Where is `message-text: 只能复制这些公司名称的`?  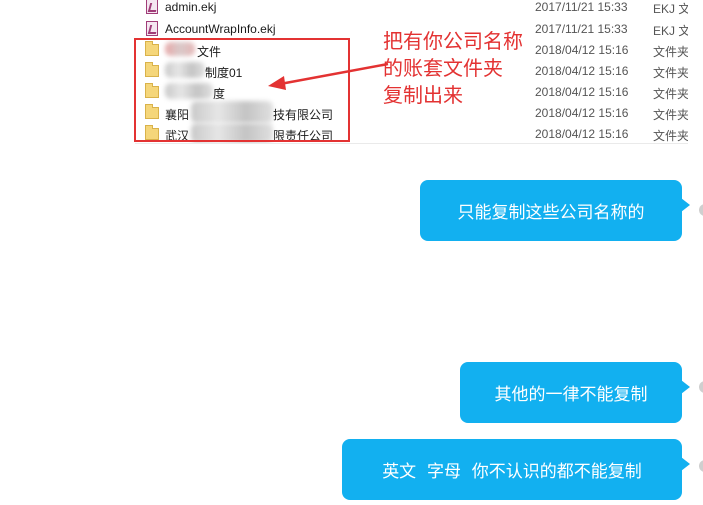
message-text: 只能复制这些公司名称的 is located at coordinates (551, 213).